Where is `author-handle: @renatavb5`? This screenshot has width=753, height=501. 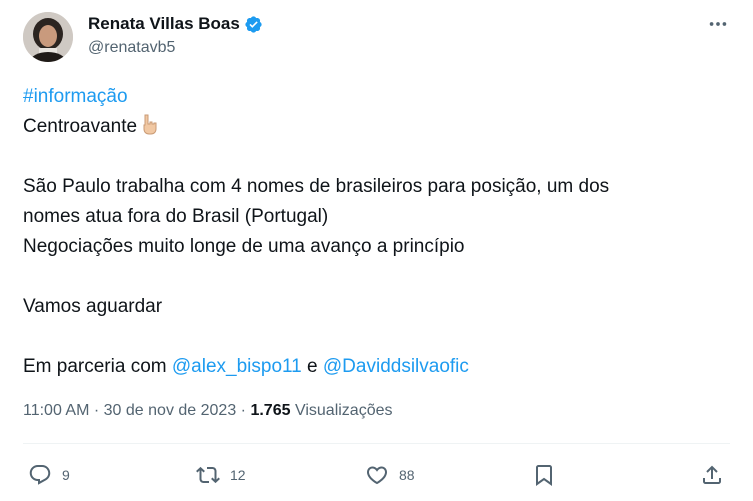
author-handle: @renatavb5 is located at coordinates (131, 48).